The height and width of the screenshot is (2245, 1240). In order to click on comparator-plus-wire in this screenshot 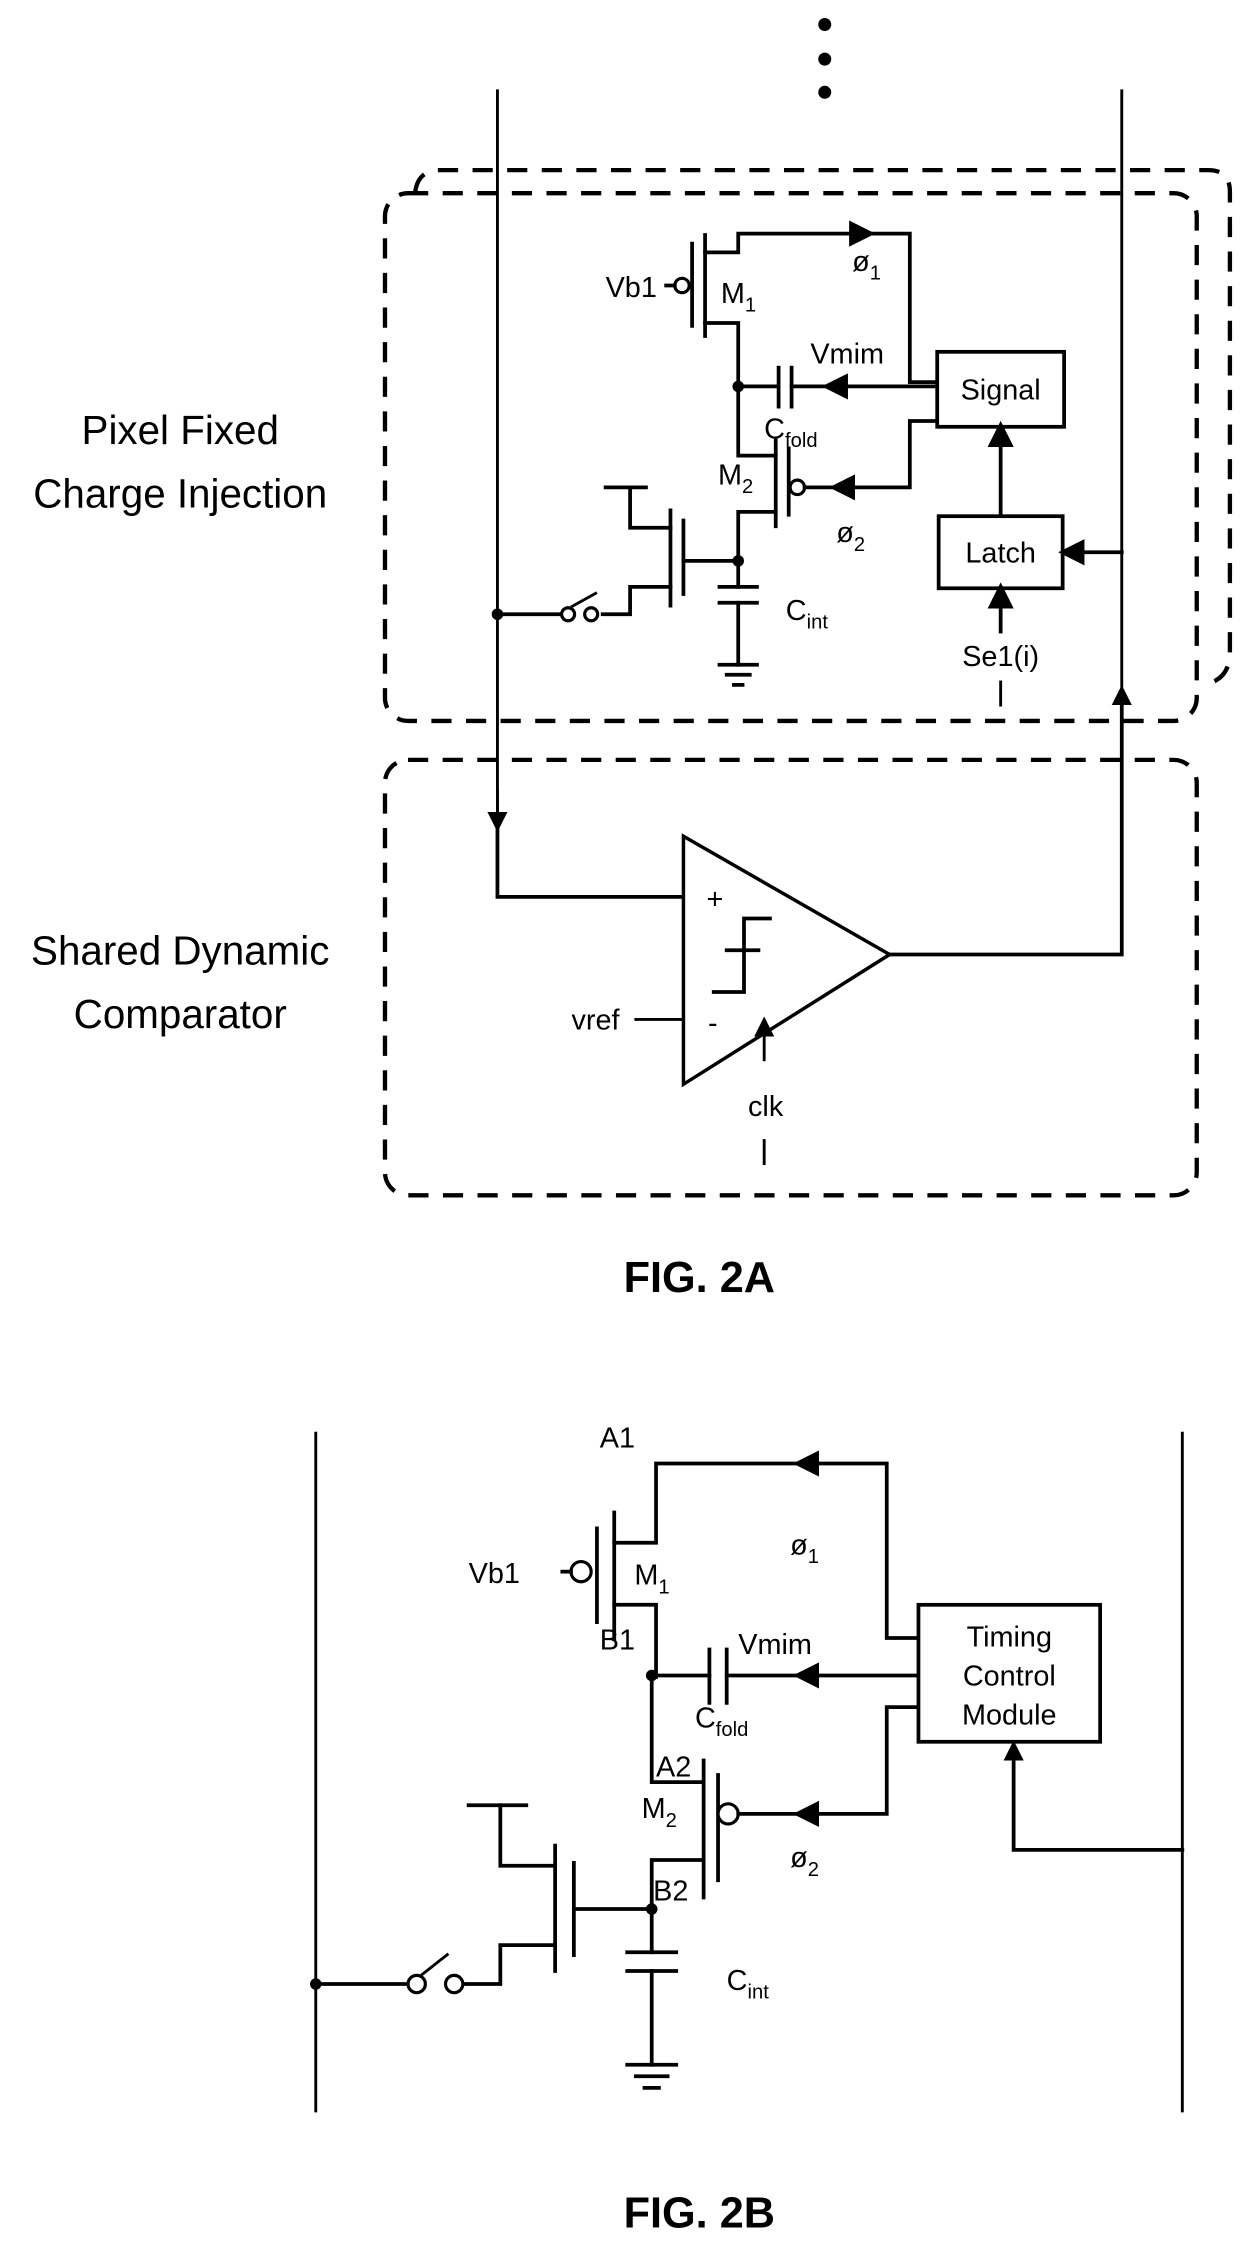, I will do `click(590, 863)`.